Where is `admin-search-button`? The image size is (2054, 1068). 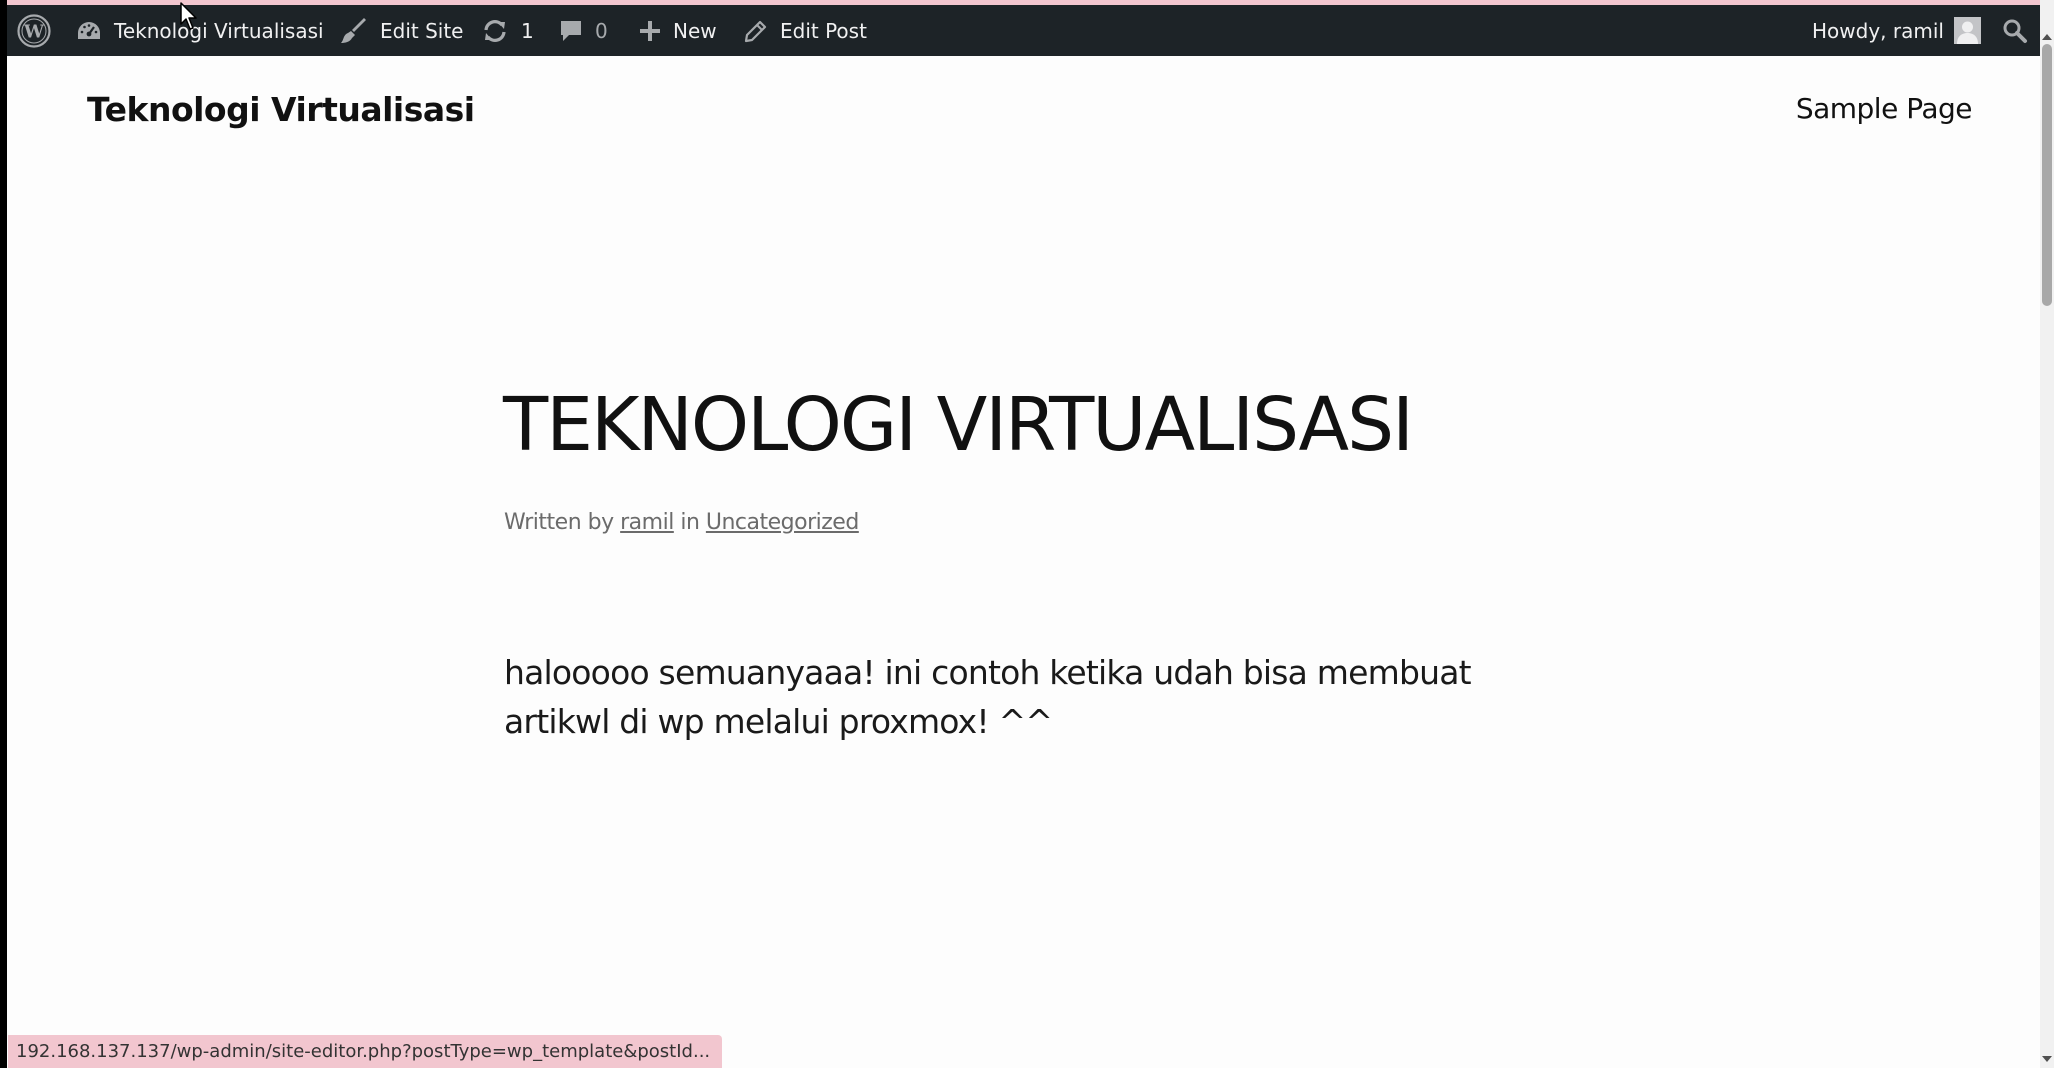 admin-search-button is located at coordinates (2015, 30).